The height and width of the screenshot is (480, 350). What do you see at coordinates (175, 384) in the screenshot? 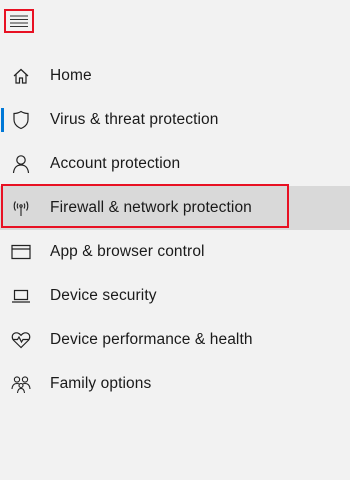
I see `sidebar-item-family-options: Family options` at bounding box center [175, 384].